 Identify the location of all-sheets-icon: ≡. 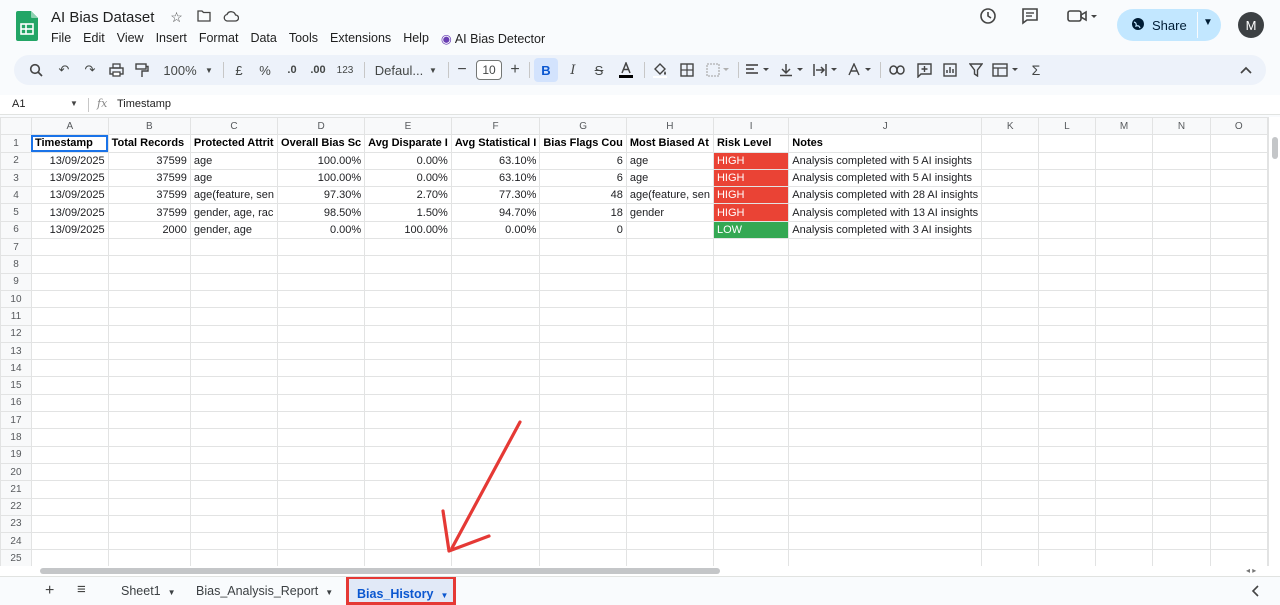
(81, 589).